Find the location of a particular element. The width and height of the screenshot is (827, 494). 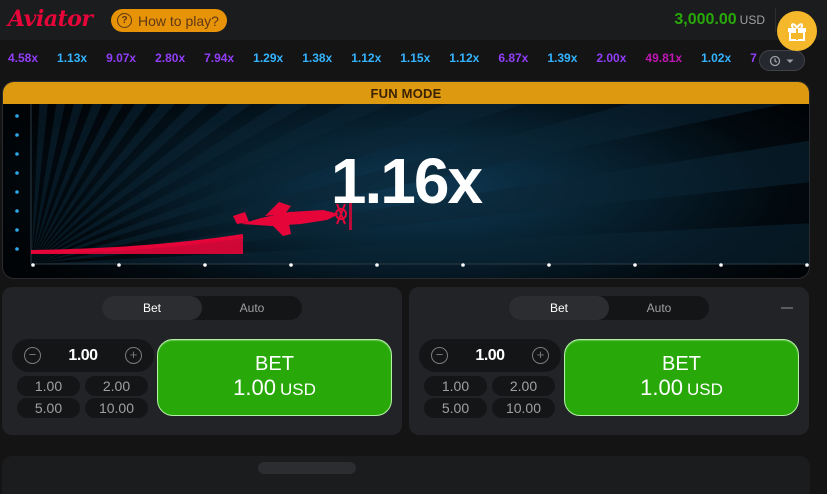

bets-list-panel is located at coordinates (406, 475).